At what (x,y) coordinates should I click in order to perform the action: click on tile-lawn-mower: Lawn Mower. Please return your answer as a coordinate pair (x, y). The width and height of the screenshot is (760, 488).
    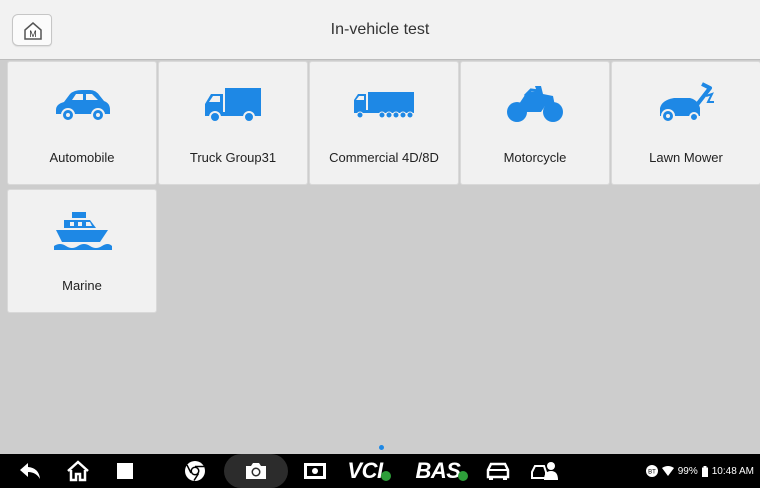
    Looking at the image, I should click on (686, 123).